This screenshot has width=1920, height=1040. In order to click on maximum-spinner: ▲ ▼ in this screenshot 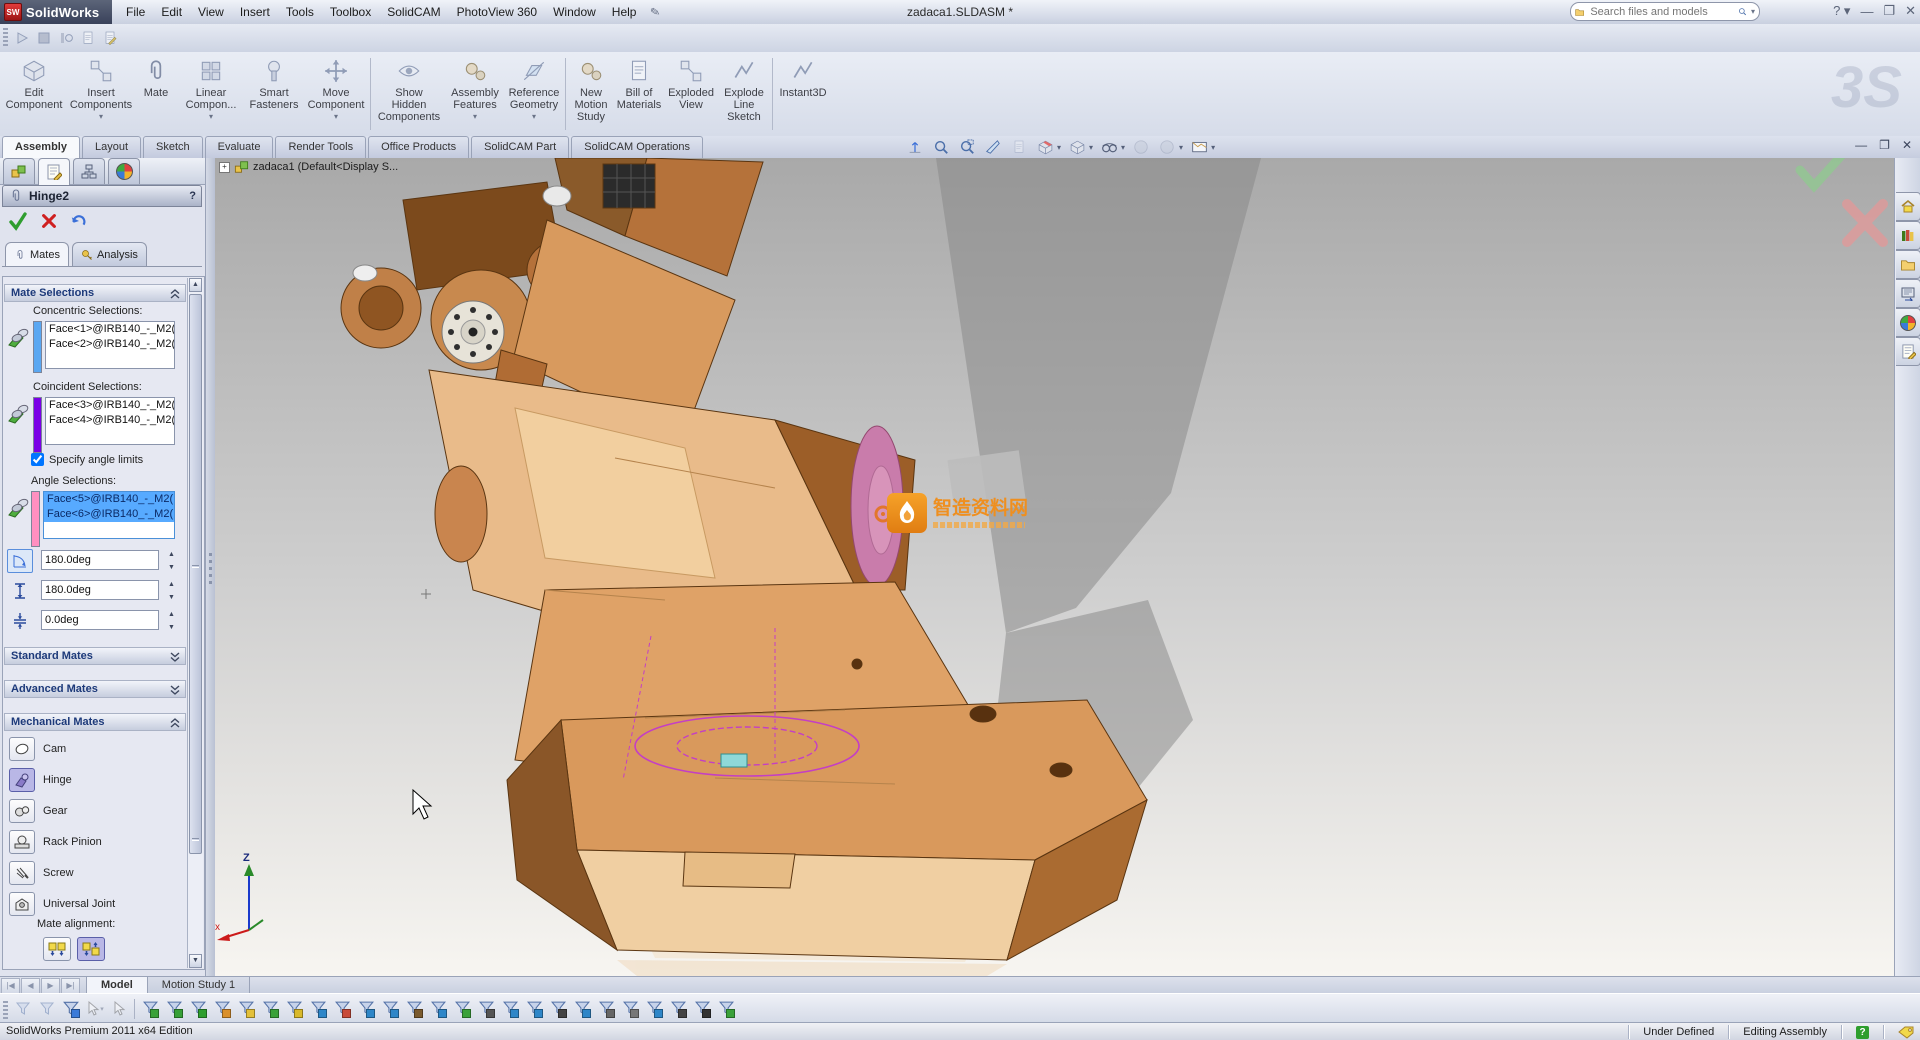, I will do `click(171, 591)`.